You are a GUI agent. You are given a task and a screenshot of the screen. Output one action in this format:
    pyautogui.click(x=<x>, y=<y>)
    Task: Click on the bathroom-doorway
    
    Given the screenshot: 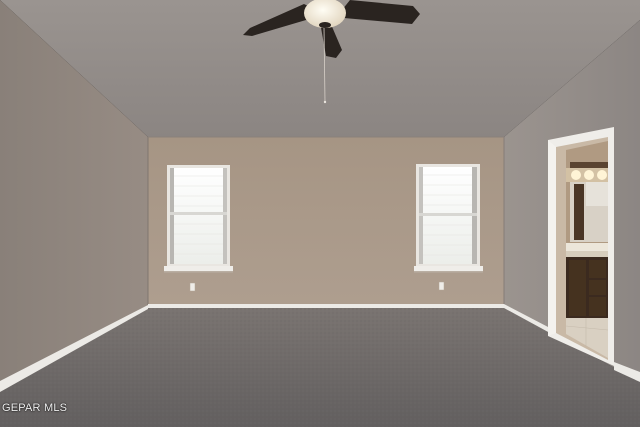 What is the action you would take?
    pyautogui.click(x=581, y=246)
    